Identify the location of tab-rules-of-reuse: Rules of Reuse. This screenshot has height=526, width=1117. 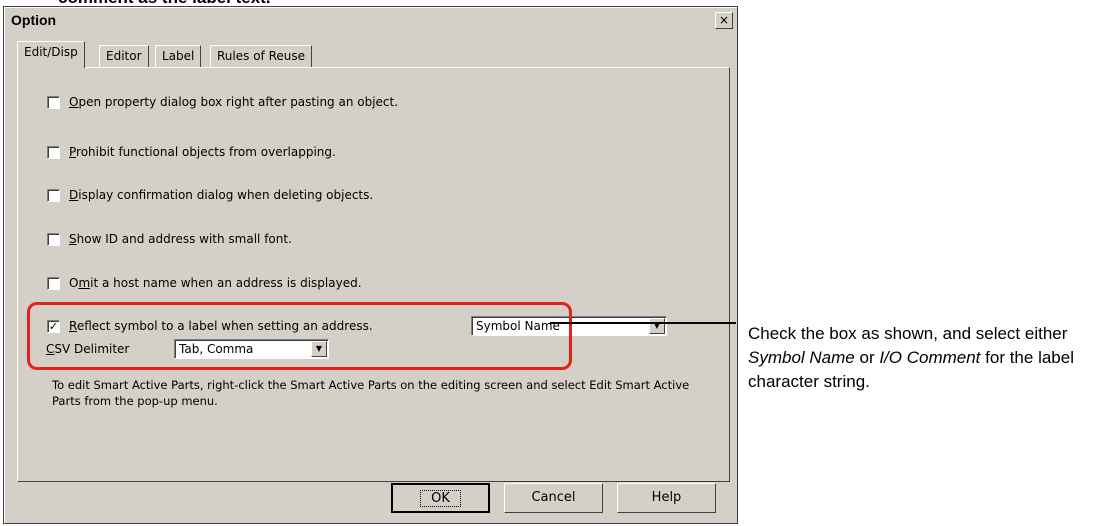
(261, 56).